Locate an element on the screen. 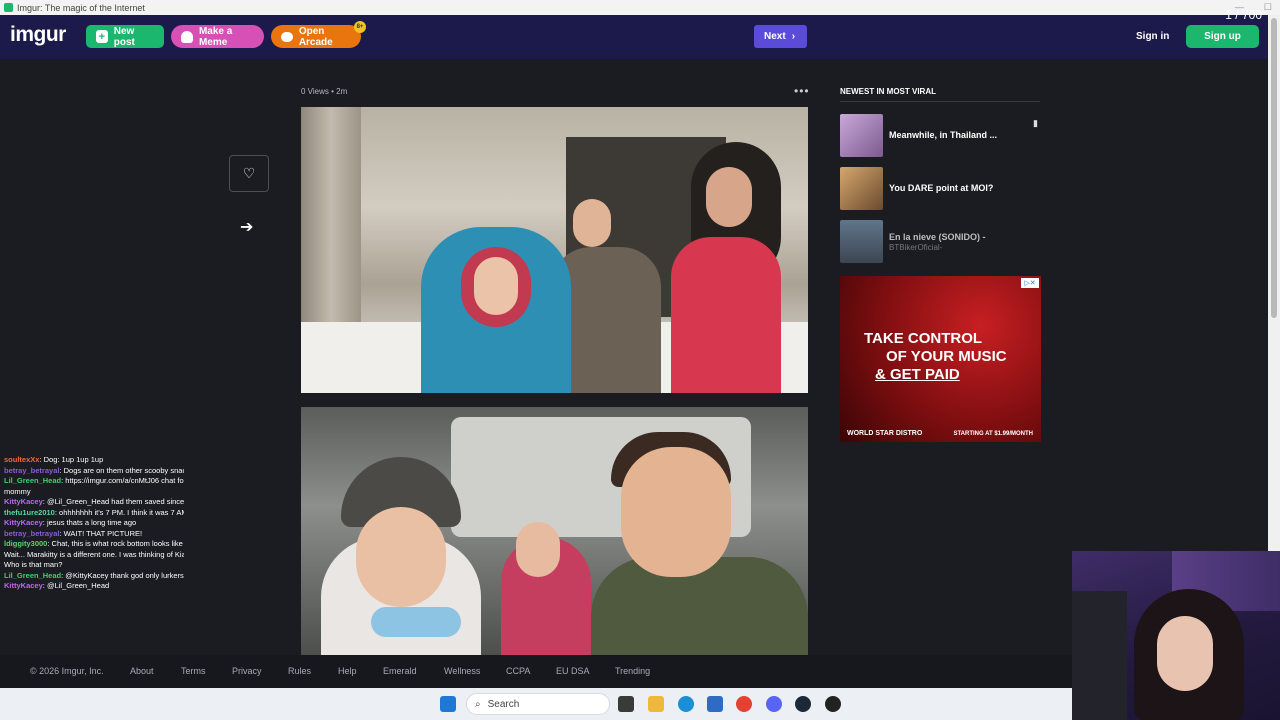 Image resolution: width=1280 pixels, height=720 pixels. viral-item-subtitle: BTBikerOficial- is located at coordinates (916, 247).